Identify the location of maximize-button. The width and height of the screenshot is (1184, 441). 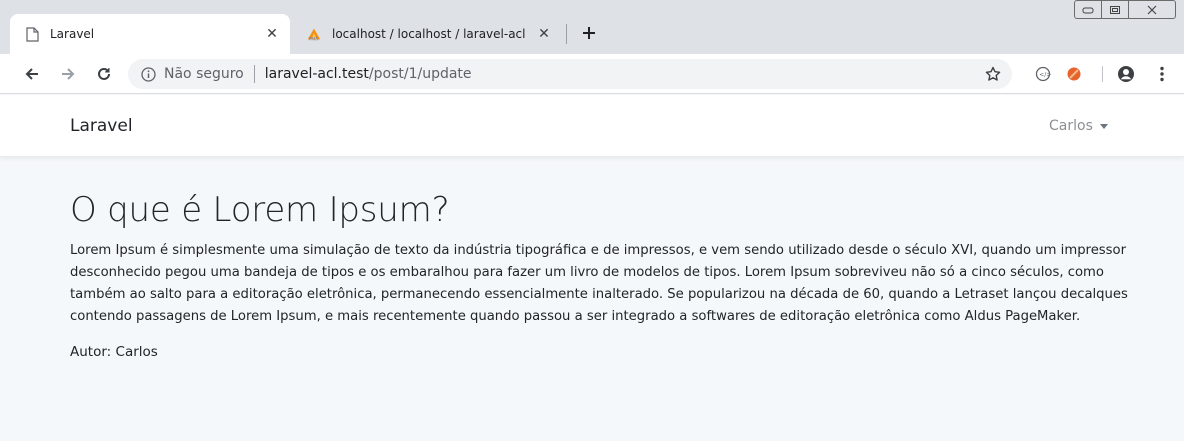
(1115, 9).